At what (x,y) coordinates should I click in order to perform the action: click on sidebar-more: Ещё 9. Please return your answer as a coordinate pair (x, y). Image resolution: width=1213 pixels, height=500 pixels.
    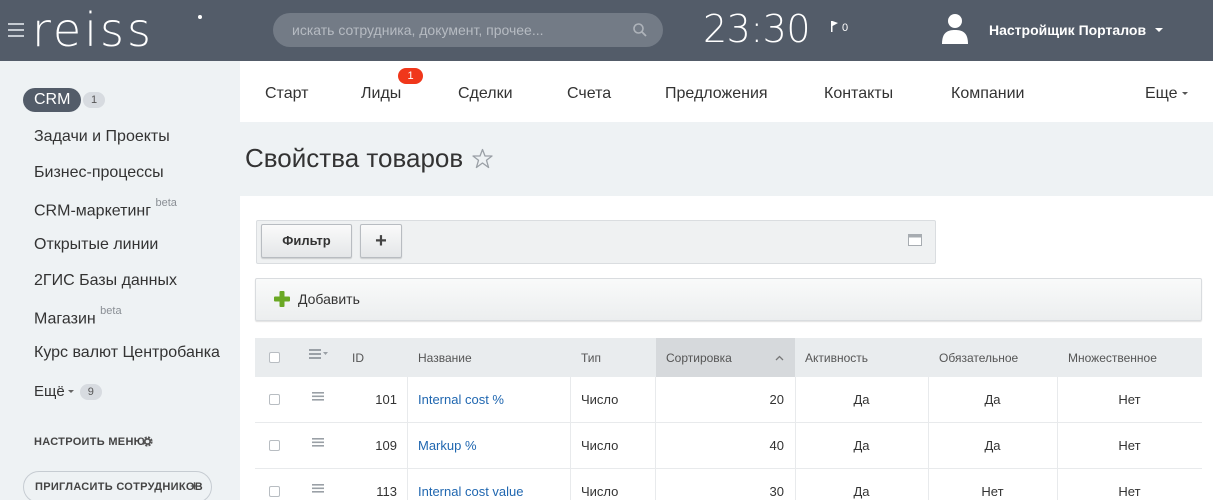
    Looking at the image, I should click on (68, 391).